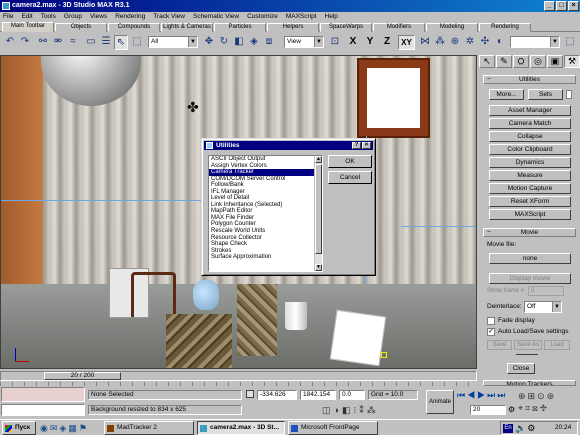 The image size is (580, 435). Describe the element at coordinates (106, 42) in the screenshot. I see `select-by-name-icon: ☰` at that location.